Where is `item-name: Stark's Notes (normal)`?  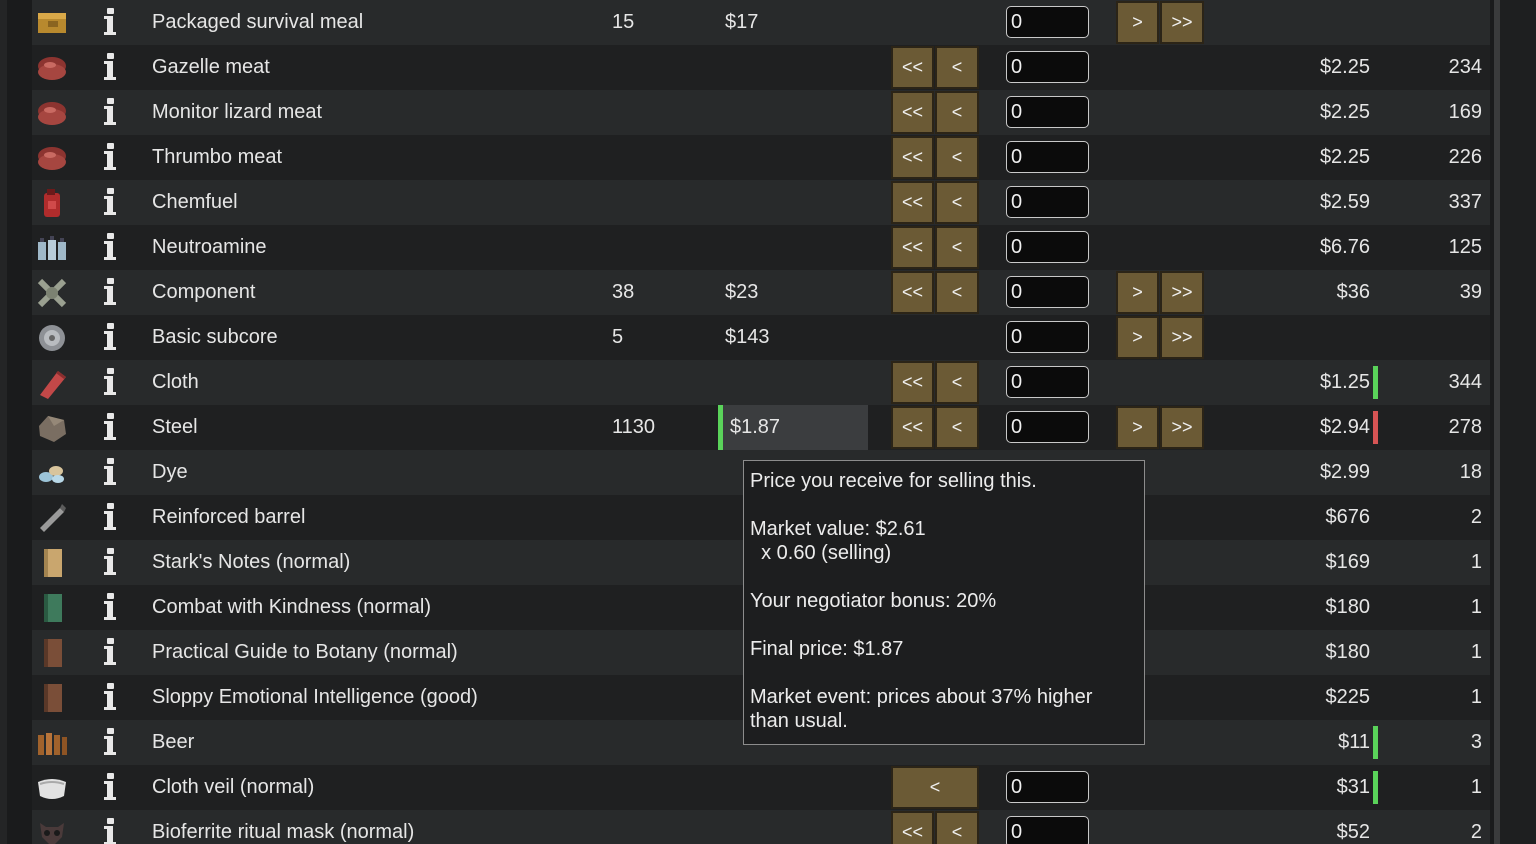 item-name: Stark's Notes (normal) is located at coordinates (251, 562).